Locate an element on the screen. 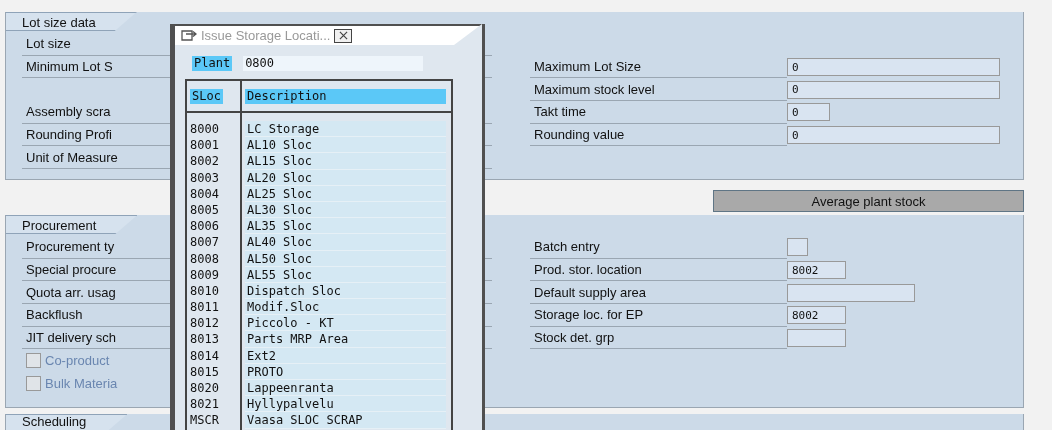 The height and width of the screenshot is (430, 1052). average-plant-stock-button: Average plant stock is located at coordinates (868, 201).